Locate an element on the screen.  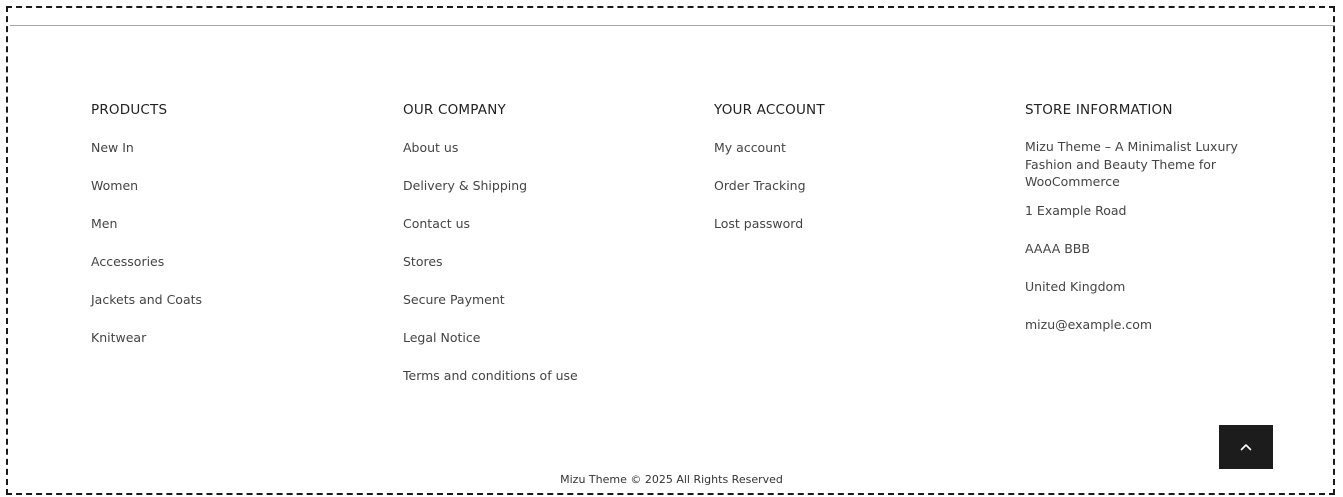
footer-link-lost-password: Lost password is located at coordinates (769, 224).